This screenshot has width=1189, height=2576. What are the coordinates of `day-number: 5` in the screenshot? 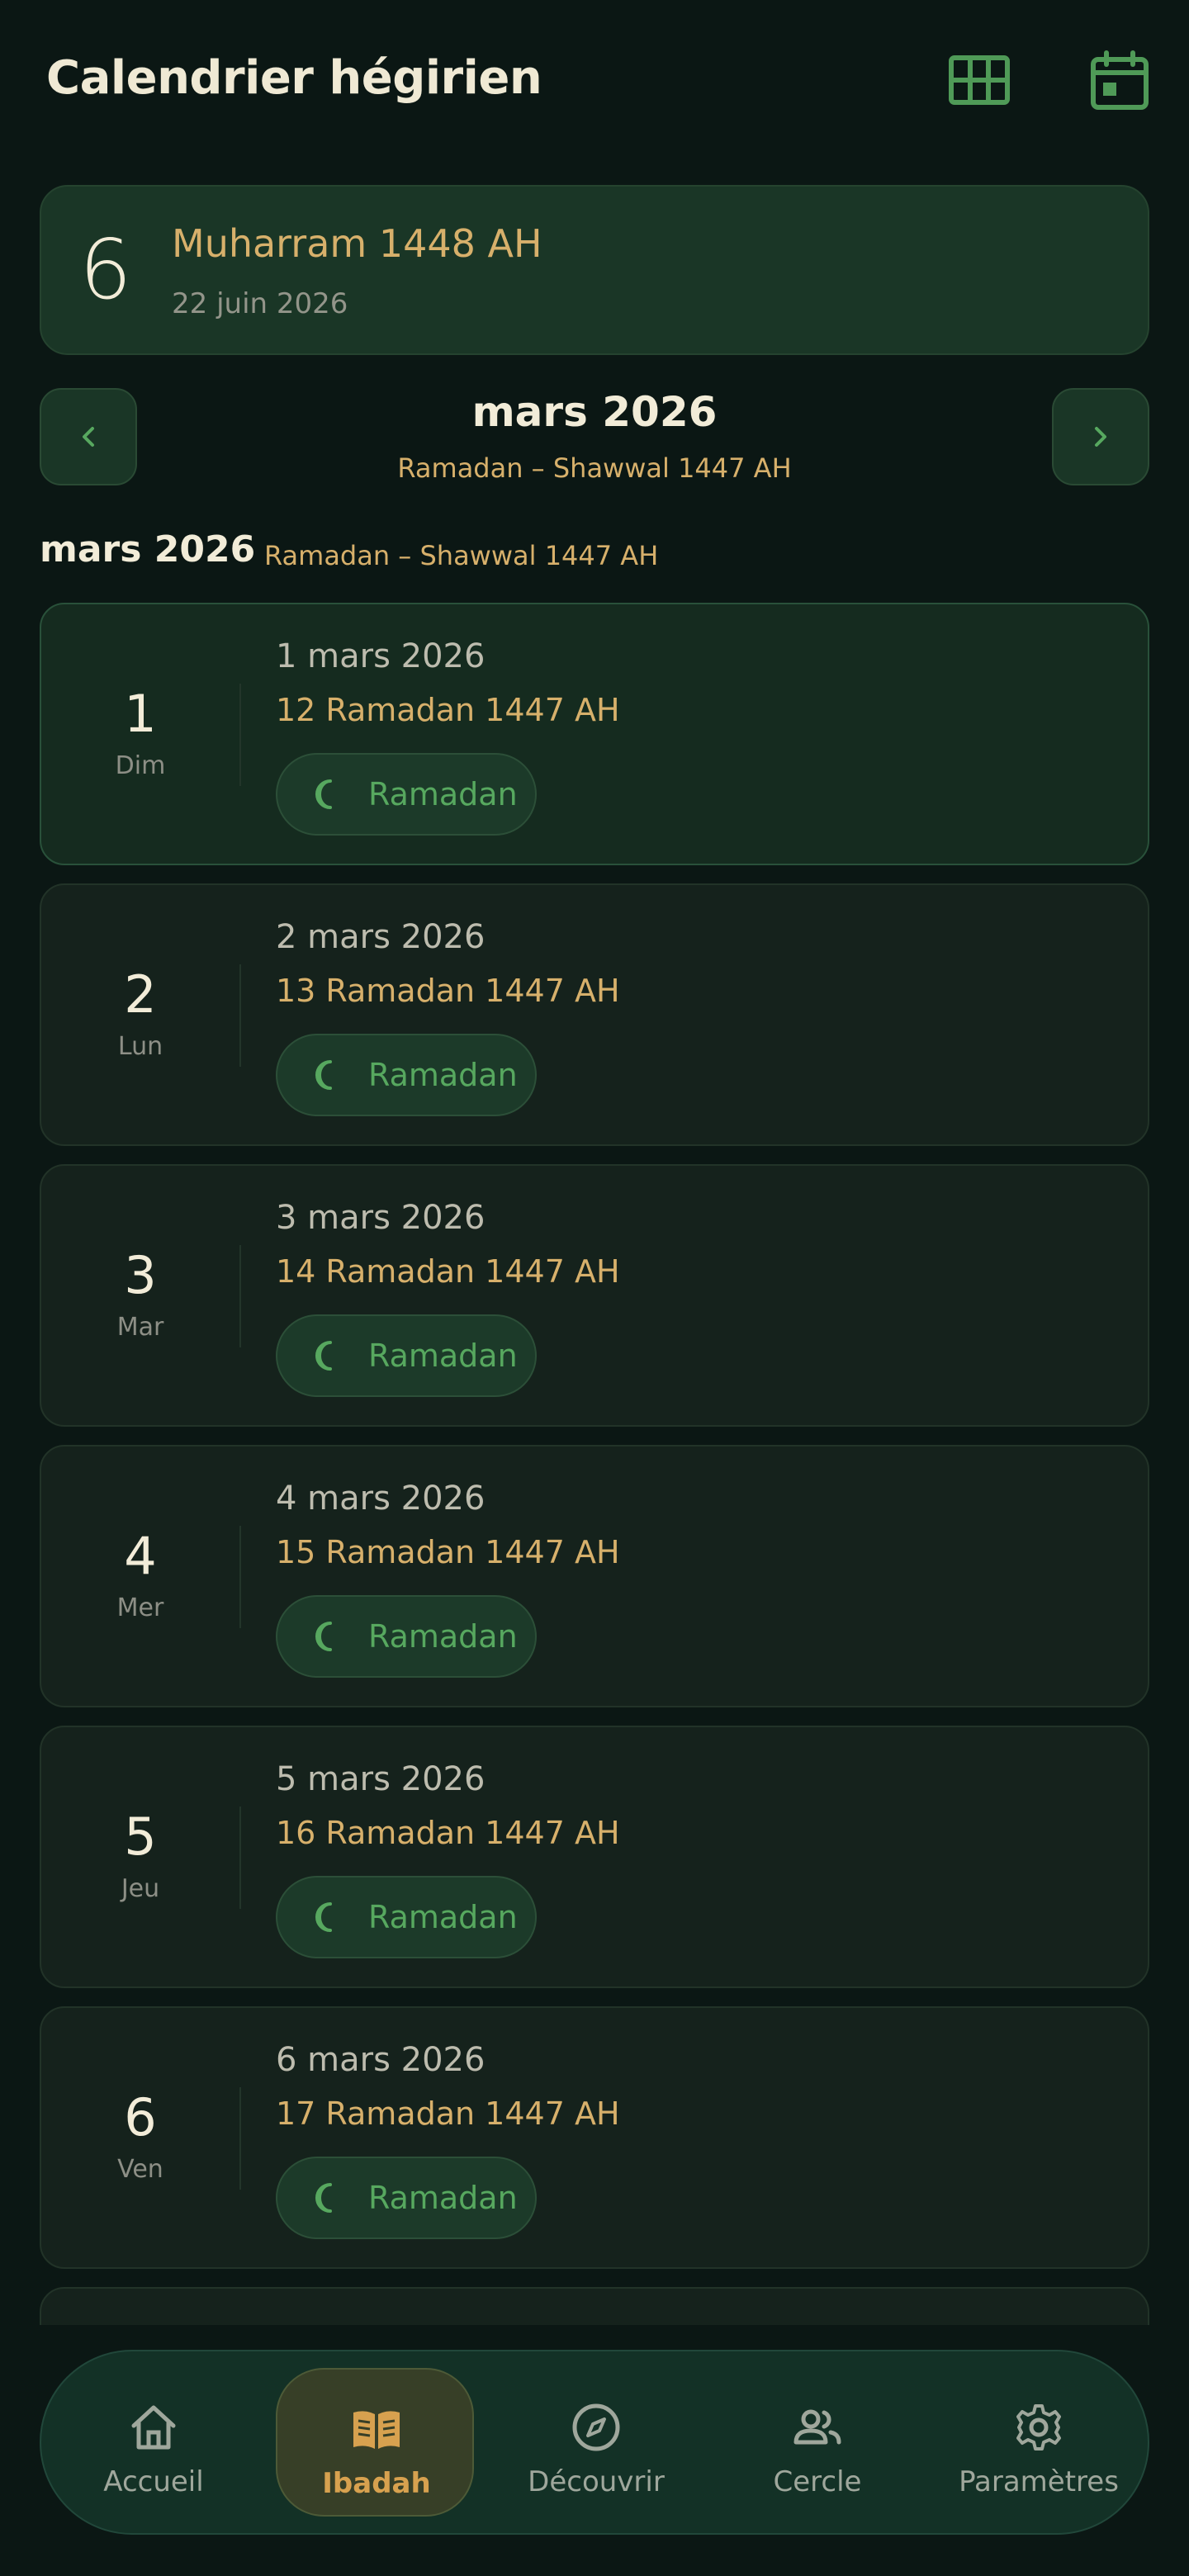 It's located at (140, 1837).